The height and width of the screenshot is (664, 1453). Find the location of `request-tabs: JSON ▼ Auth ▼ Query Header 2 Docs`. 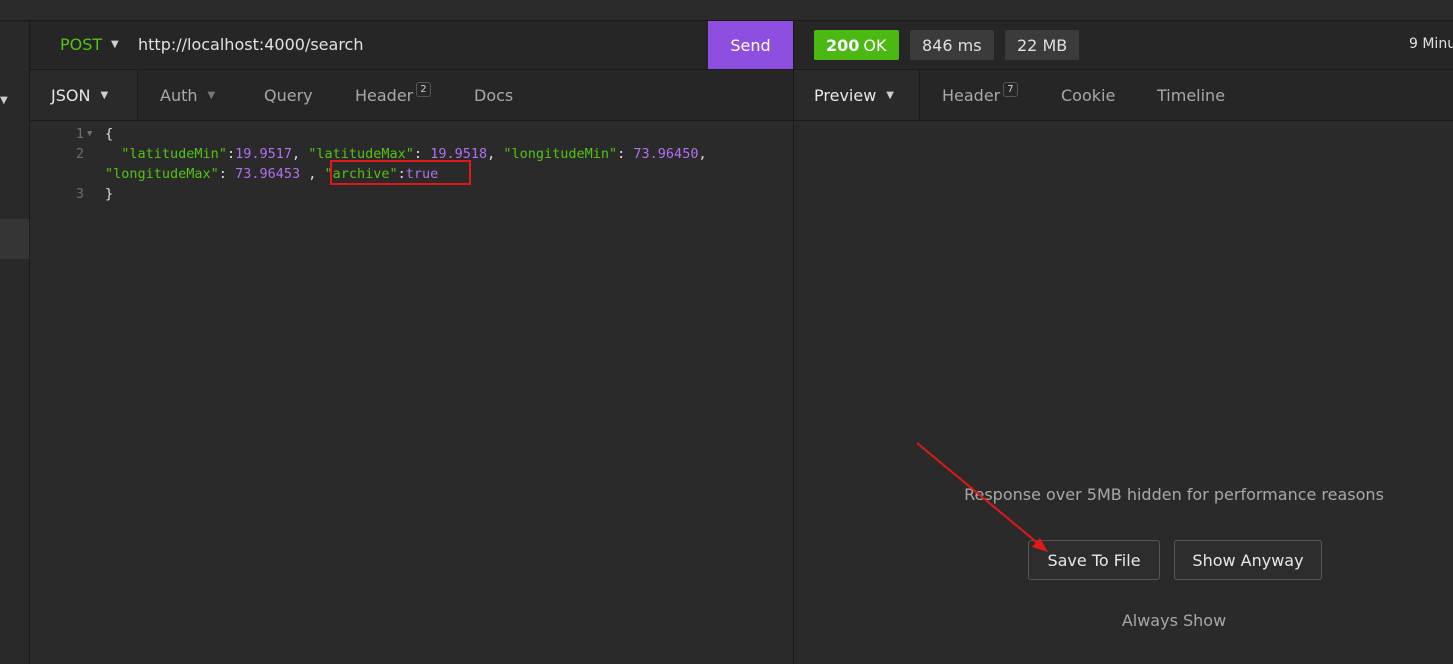

request-tabs: JSON ▼ Auth ▼ Query Header 2 Docs is located at coordinates (411, 95).